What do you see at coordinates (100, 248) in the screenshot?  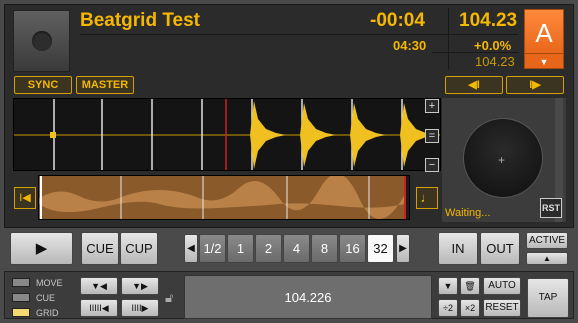 I see `cue-button: CUE` at bounding box center [100, 248].